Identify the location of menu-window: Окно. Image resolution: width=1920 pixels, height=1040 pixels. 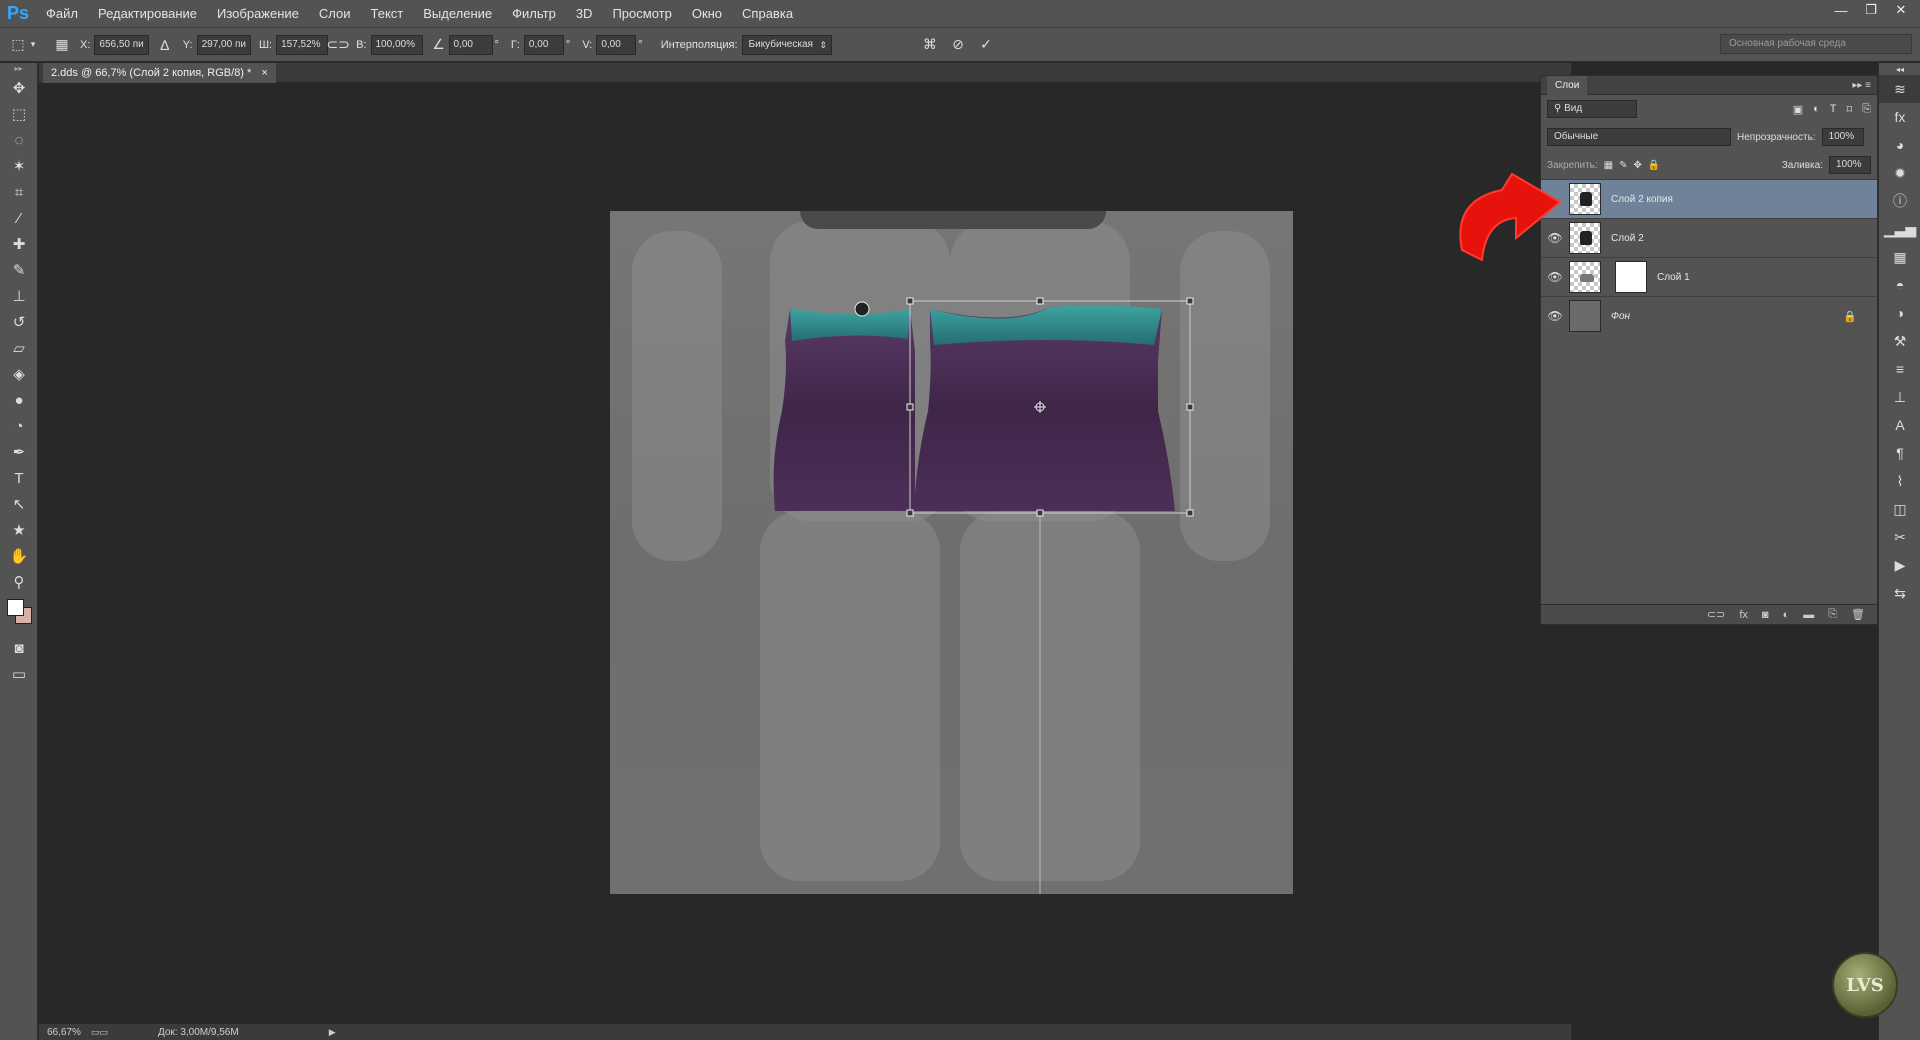
(707, 14).